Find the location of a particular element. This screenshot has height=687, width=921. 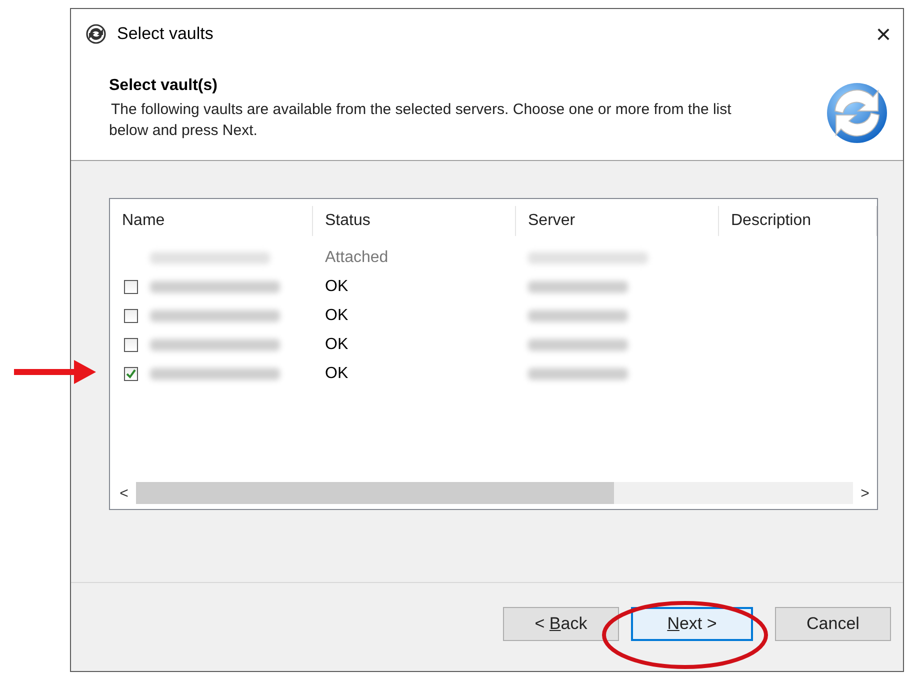

close-button: × is located at coordinates (883, 34).